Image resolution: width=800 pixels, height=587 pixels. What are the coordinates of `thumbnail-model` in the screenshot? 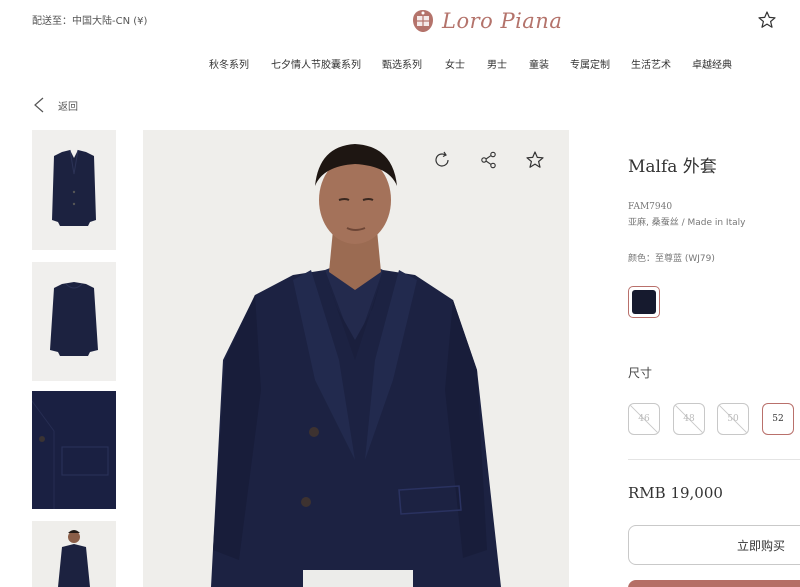 It's located at (74, 554).